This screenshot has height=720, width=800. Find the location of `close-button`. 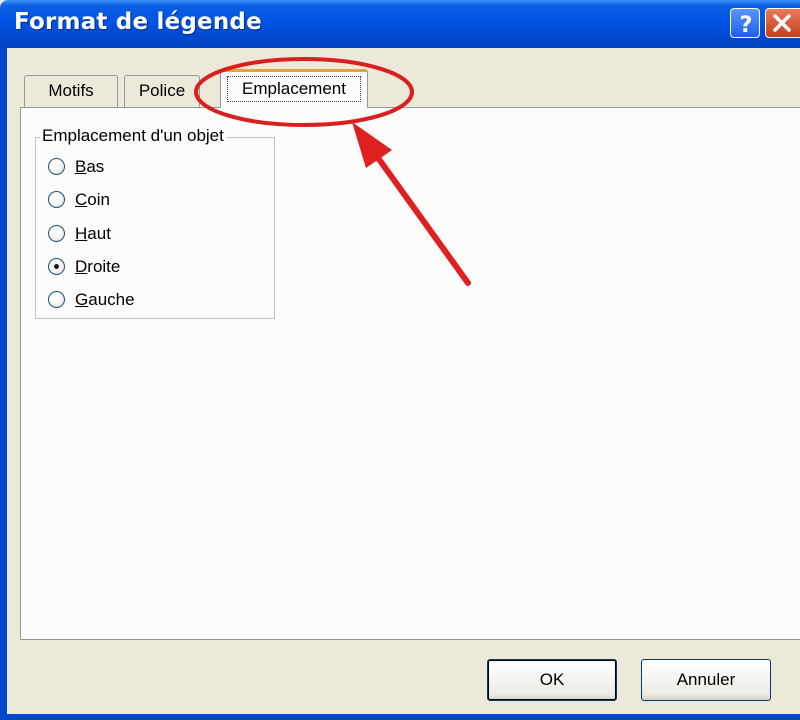

close-button is located at coordinates (782, 23).